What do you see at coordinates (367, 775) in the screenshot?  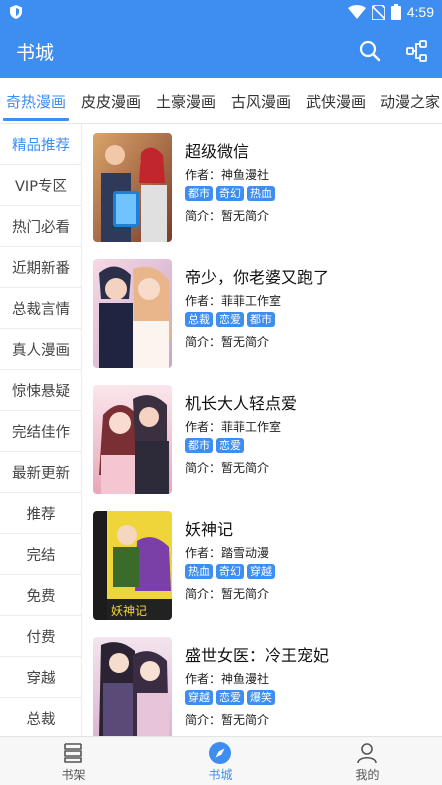 I see `nav-label: 我的` at bounding box center [367, 775].